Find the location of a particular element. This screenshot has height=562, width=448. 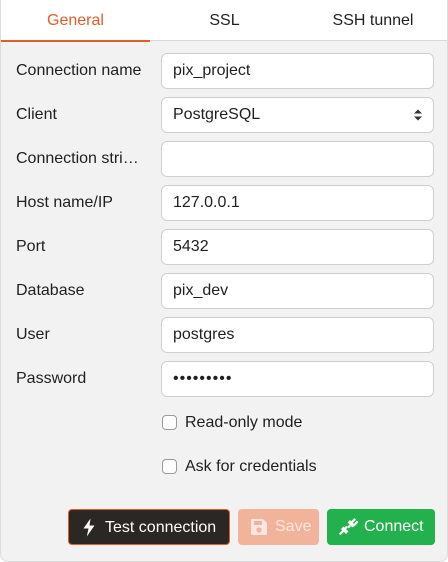

read-only-checkbox is located at coordinates (169, 422).